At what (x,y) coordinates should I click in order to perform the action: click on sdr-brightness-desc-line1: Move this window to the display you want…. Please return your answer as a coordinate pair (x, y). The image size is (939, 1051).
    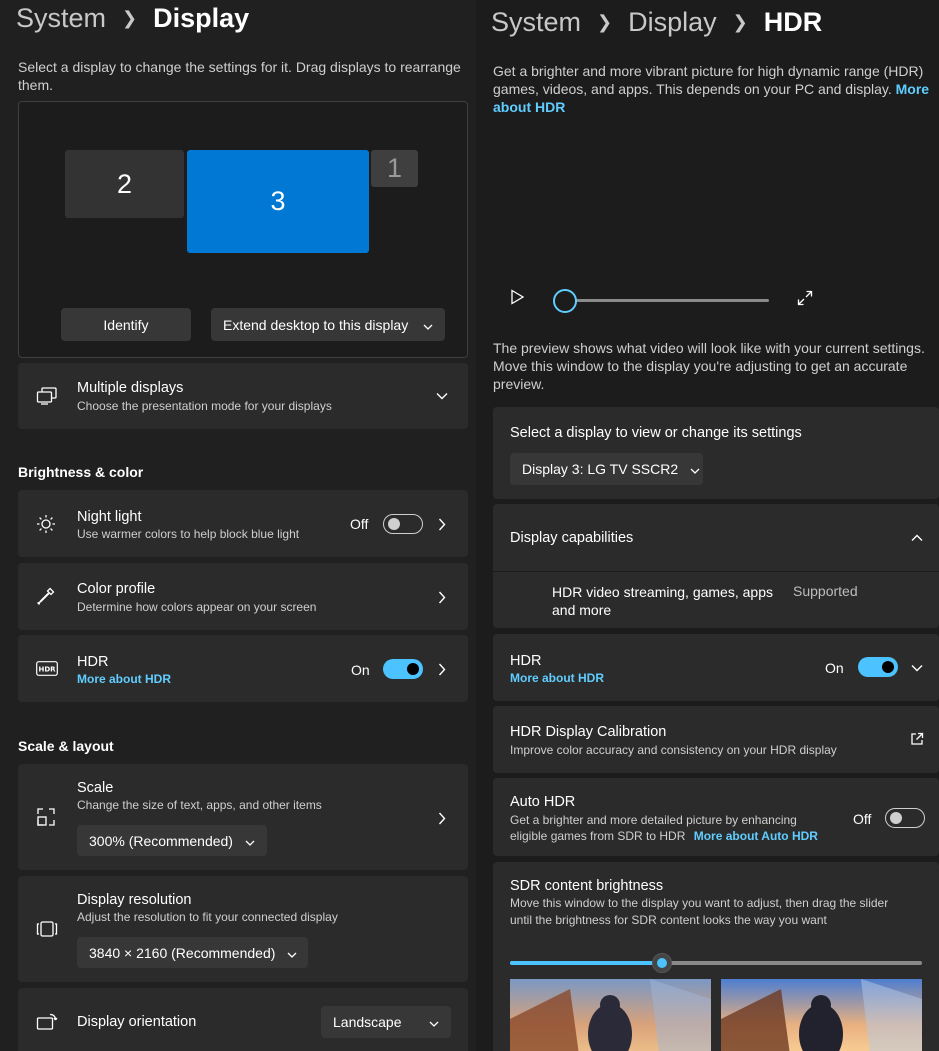
    Looking at the image, I should click on (699, 903).